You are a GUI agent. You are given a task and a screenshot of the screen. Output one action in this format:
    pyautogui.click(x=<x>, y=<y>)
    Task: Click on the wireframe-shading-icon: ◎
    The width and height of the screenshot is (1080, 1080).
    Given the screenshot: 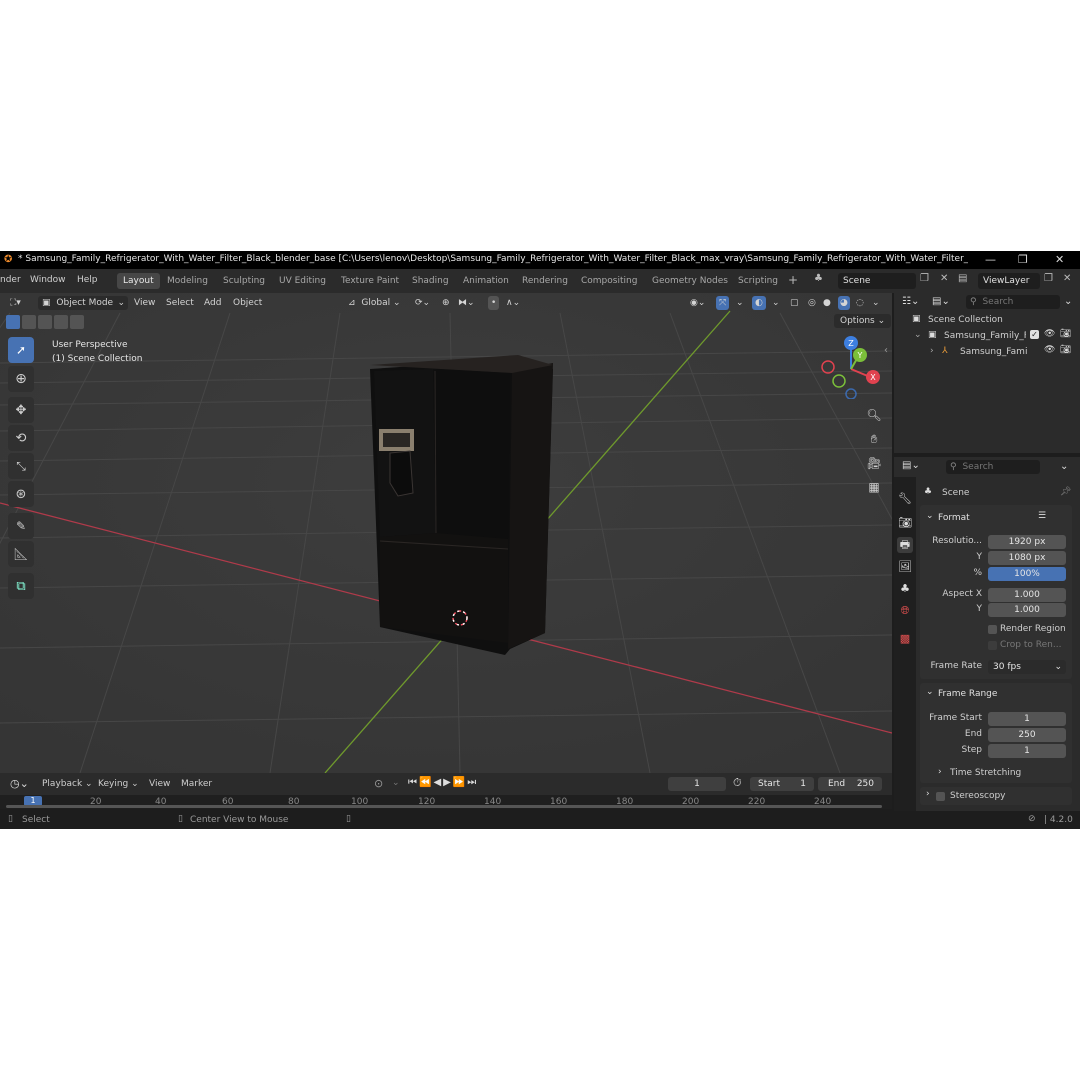 What is the action you would take?
    pyautogui.click(x=812, y=303)
    